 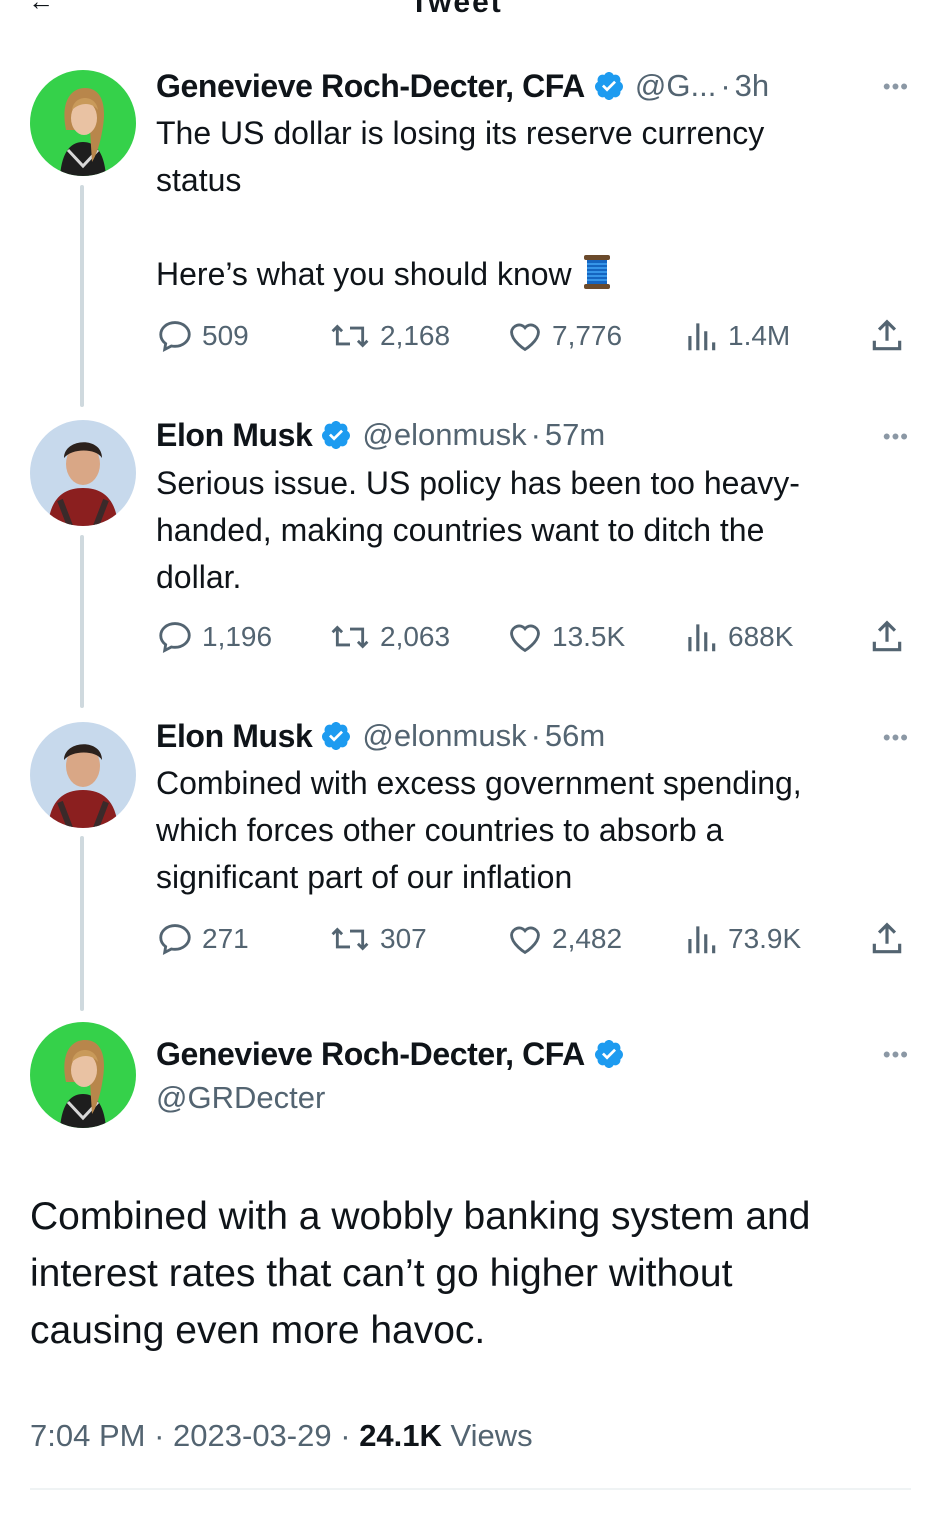 I want to click on views-count: 688K, so click(x=761, y=636).